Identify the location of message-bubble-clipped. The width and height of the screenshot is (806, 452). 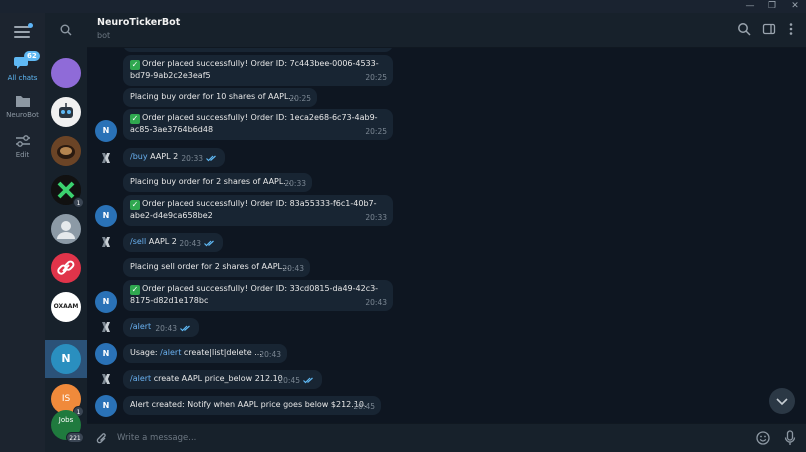
(258, 50).